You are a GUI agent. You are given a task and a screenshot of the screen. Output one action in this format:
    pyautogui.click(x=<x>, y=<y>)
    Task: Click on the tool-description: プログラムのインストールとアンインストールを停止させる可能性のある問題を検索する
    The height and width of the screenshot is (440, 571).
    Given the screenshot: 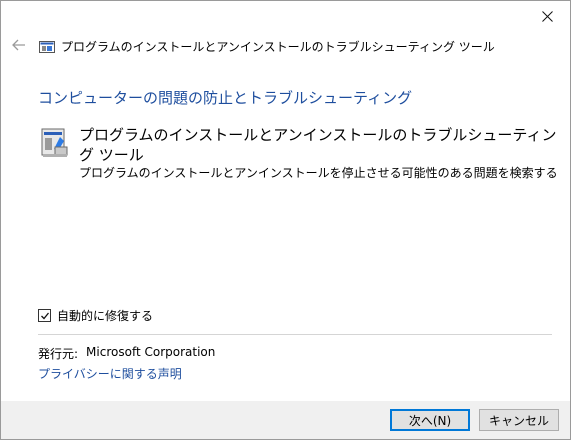 What is the action you would take?
    pyautogui.click(x=318, y=173)
    